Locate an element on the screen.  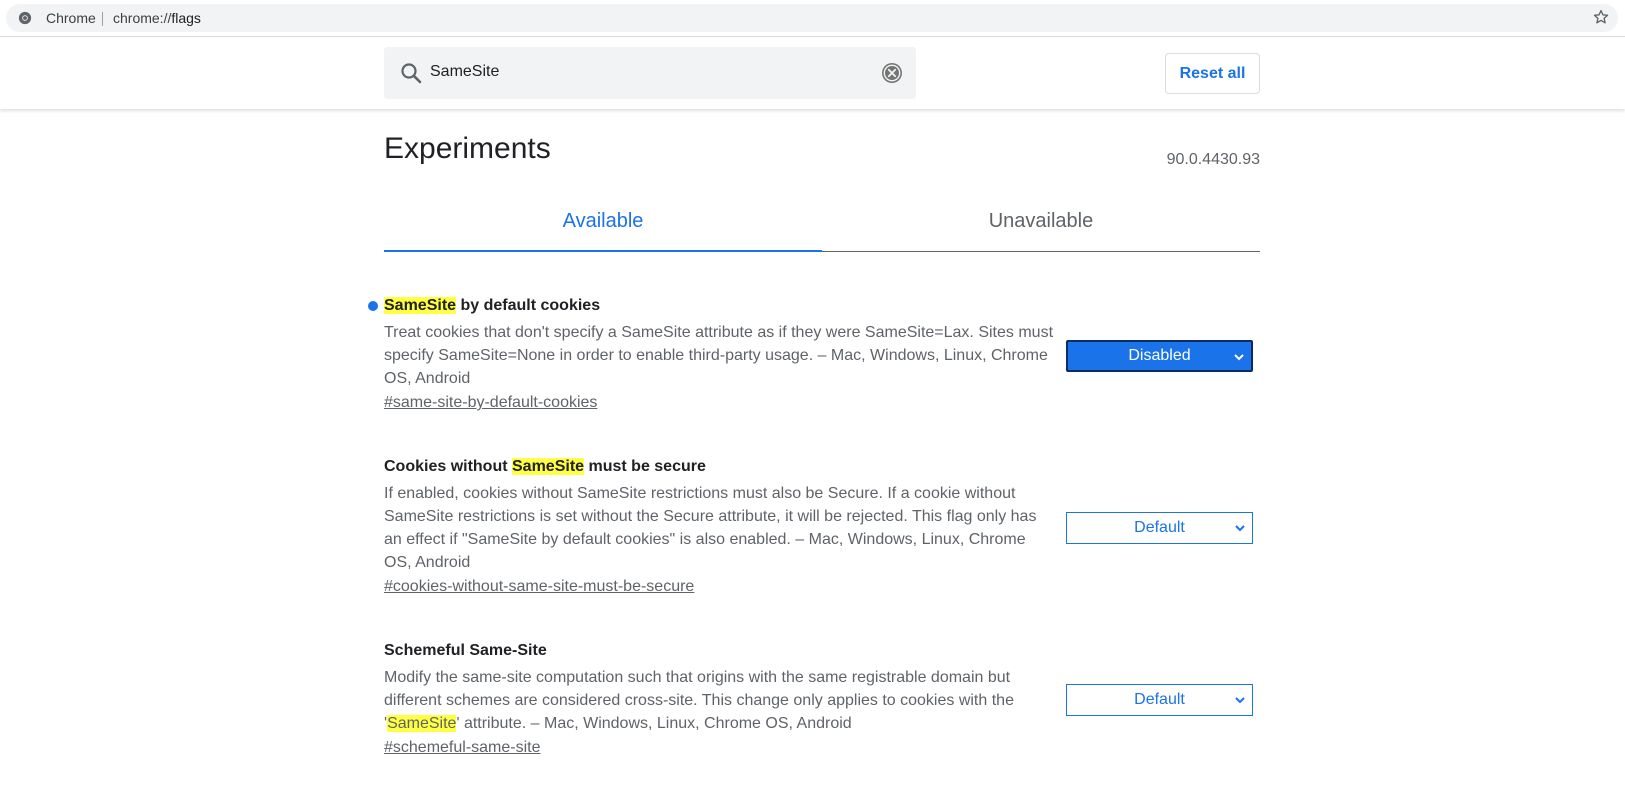
url-text: chrome://flags is located at coordinates (157, 18).